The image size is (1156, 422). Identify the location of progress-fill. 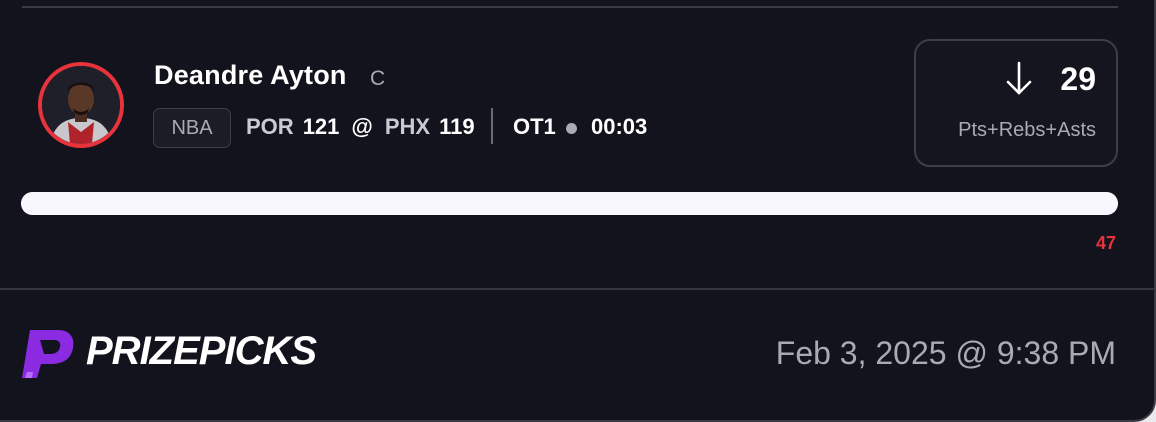
(569, 203).